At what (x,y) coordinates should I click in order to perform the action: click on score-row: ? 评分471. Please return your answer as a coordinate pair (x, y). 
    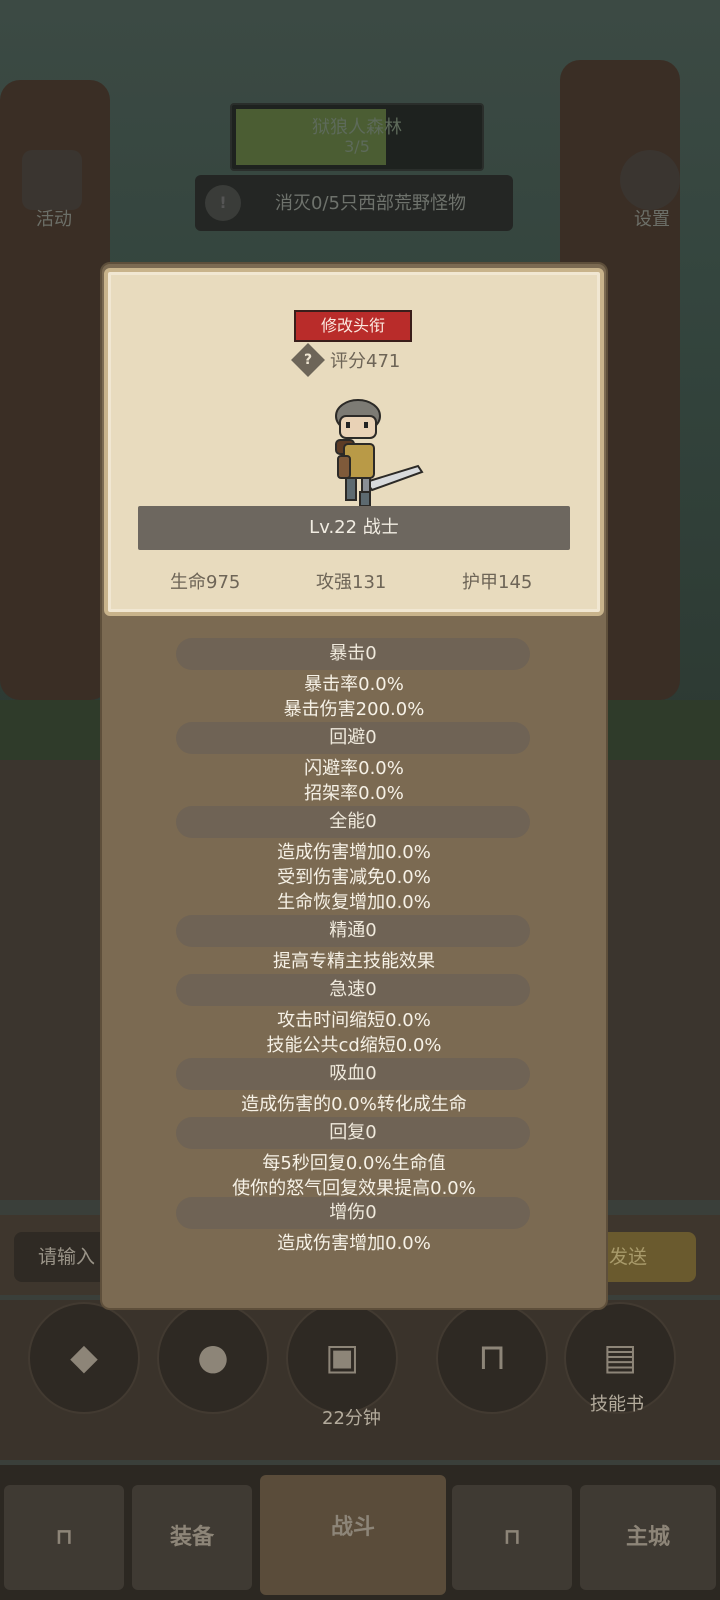
    Looking at the image, I should click on (346, 360).